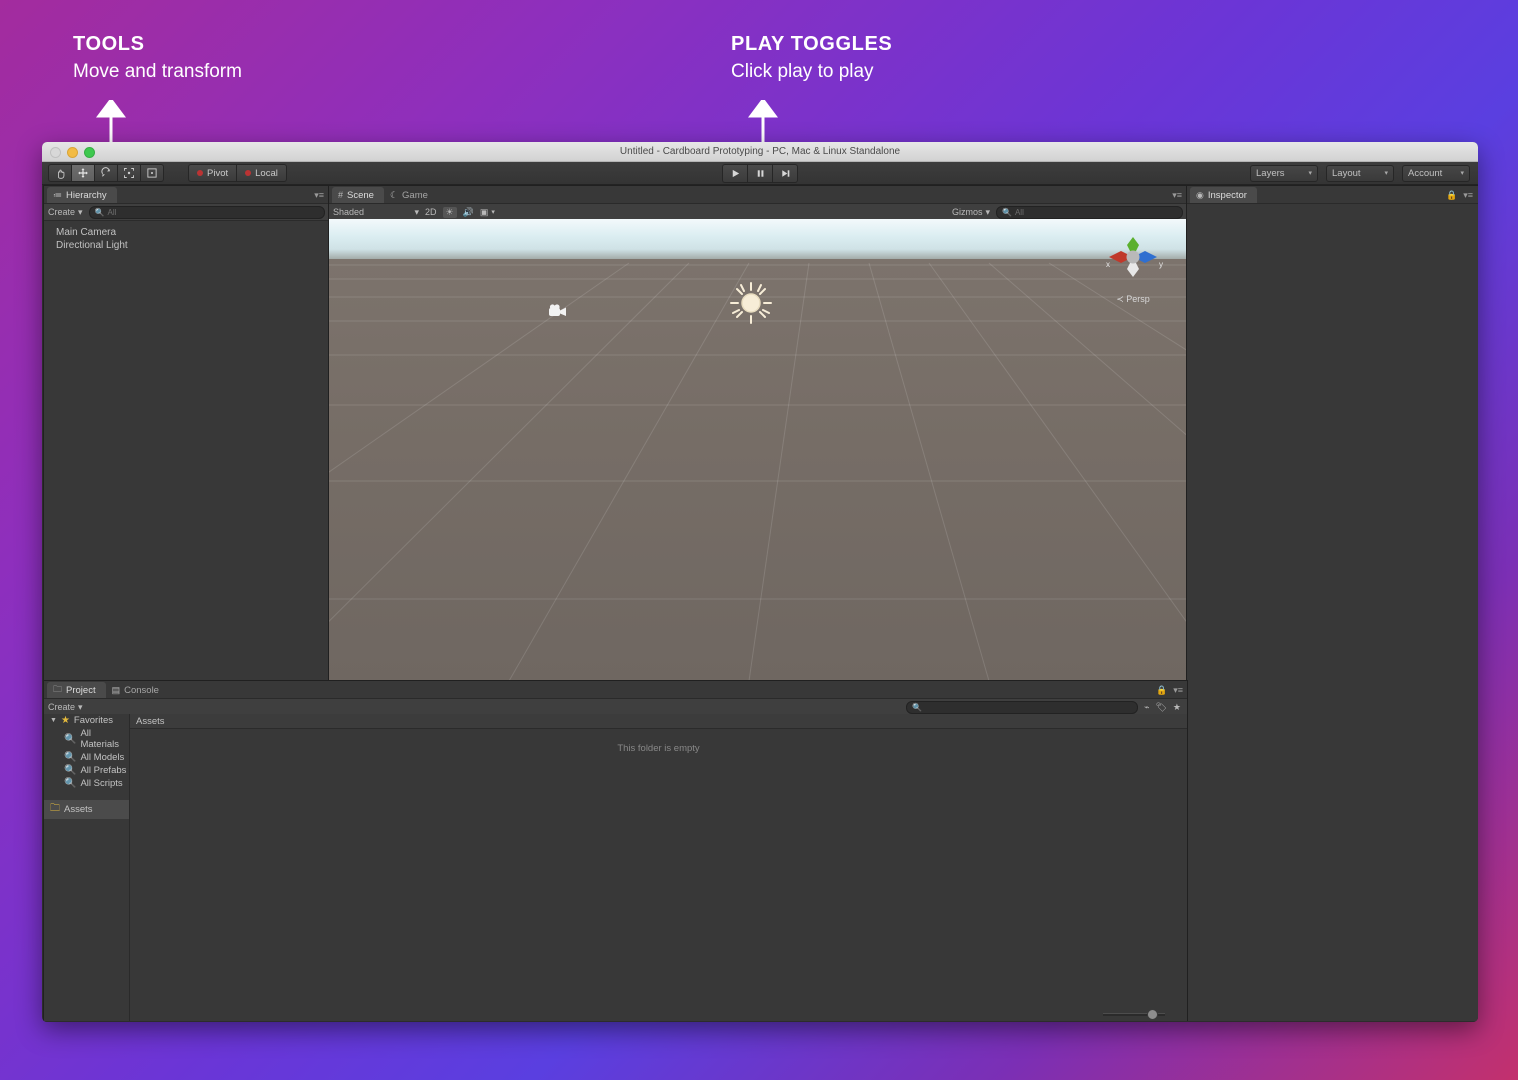  What do you see at coordinates (86, 770) in the screenshot?
I see `favorite-all-prefabs: 🔍 All Prefabs` at bounding box center [86, 770].